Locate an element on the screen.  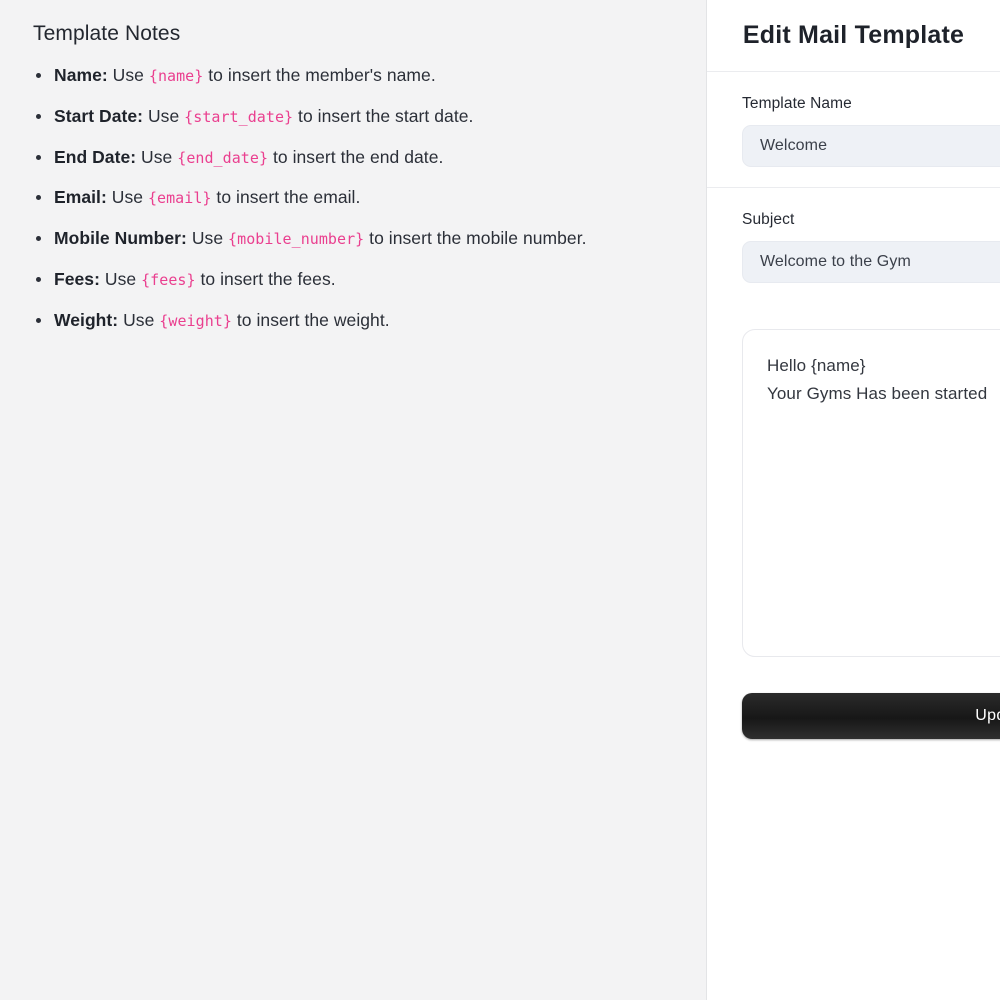
body-textarea: Hello {name} Your Gyms Has been started is located at coordinates (871, 493).